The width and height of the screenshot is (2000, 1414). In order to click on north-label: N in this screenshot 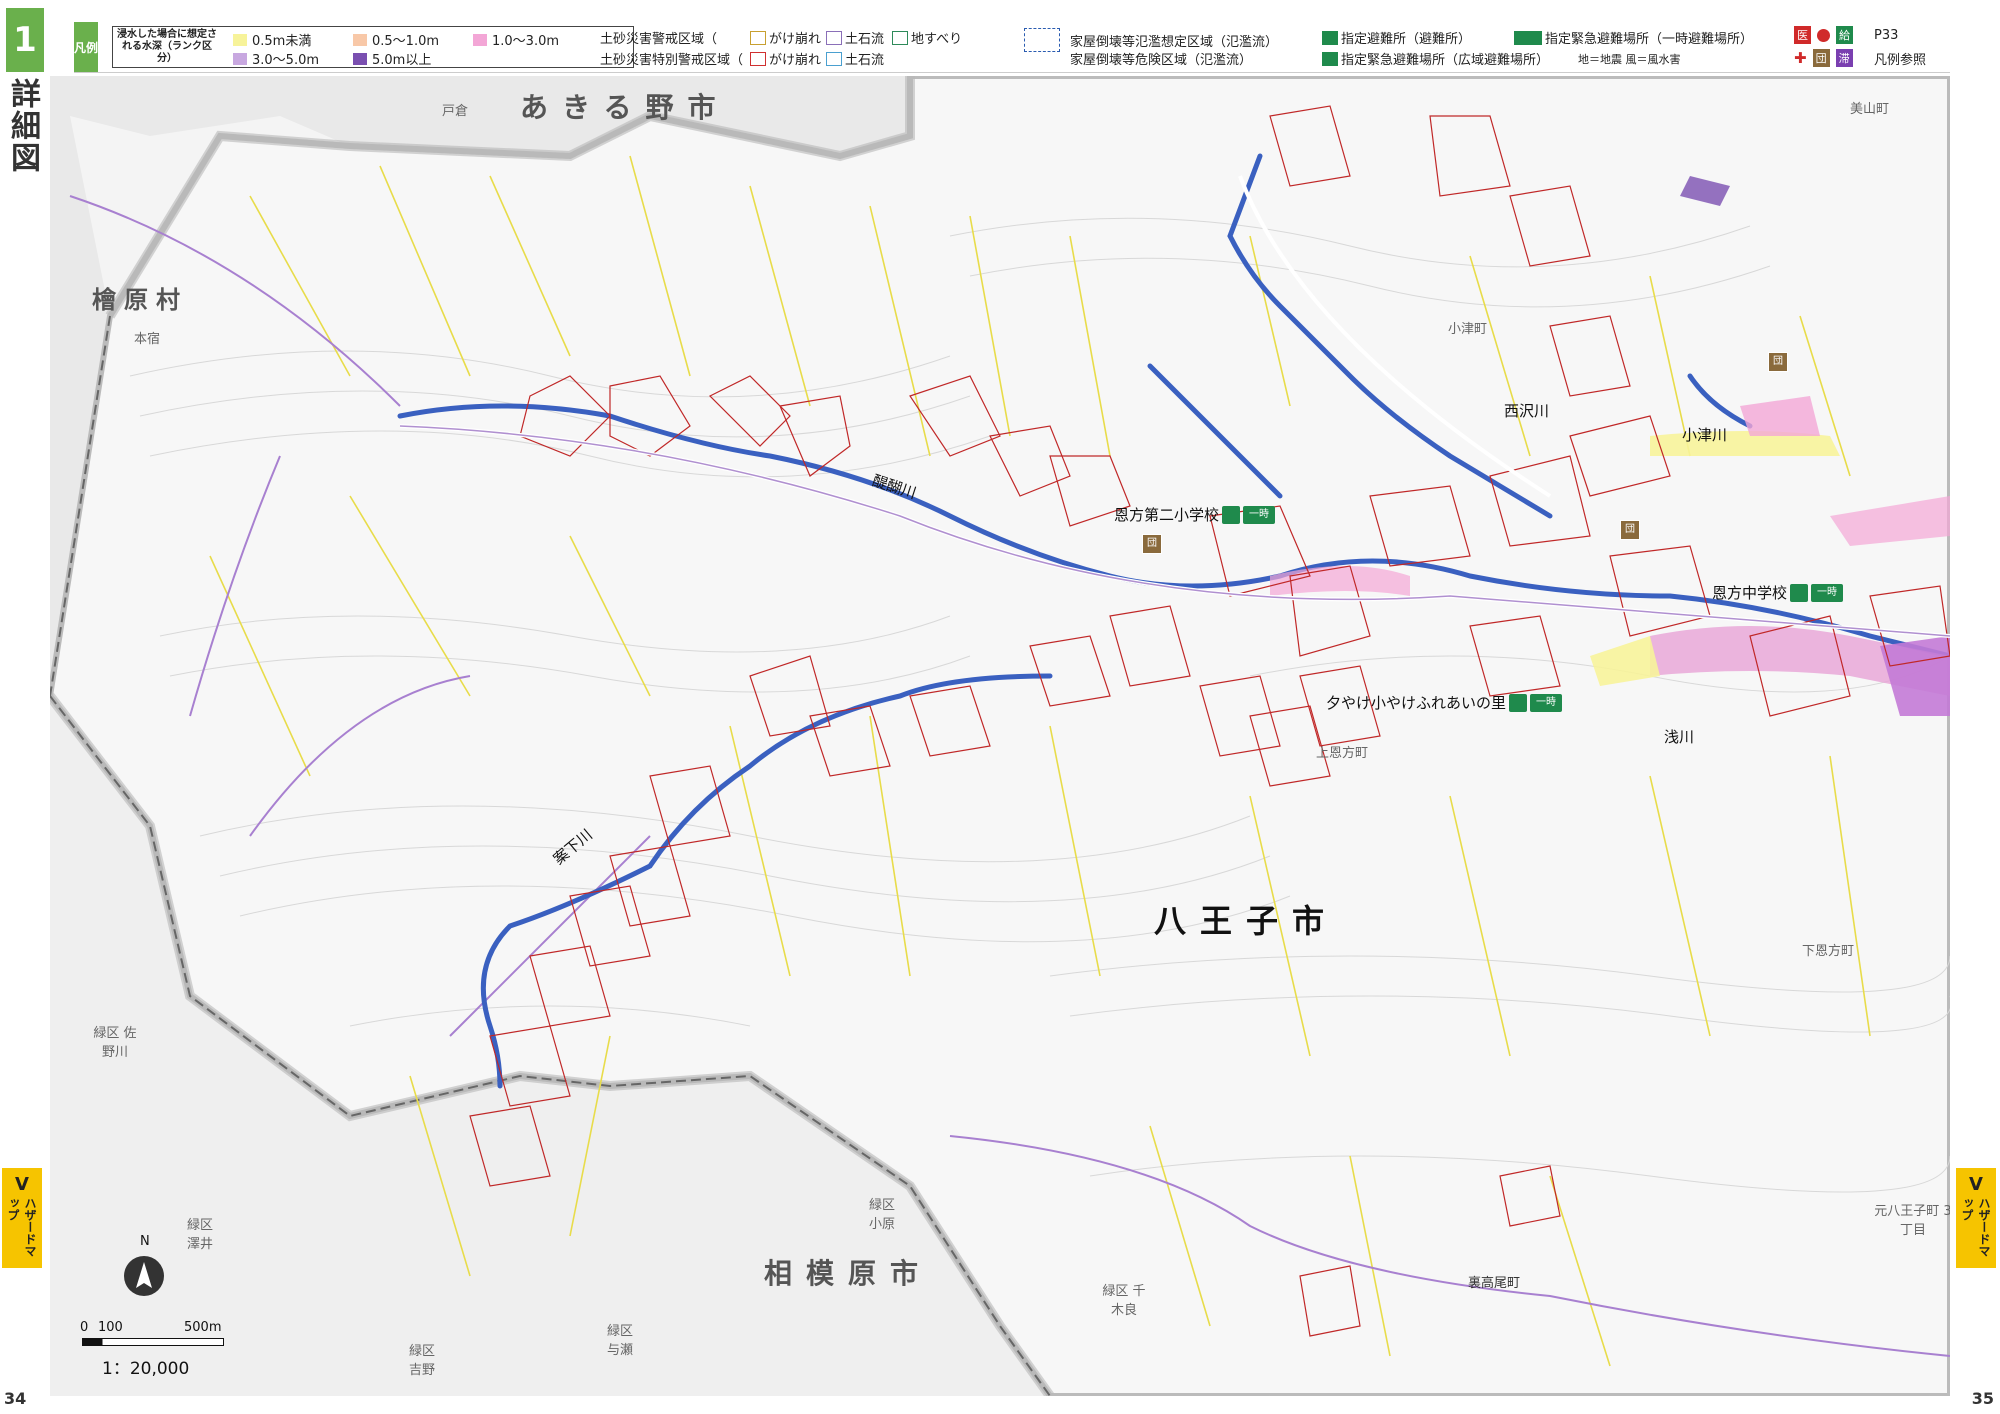, I will do `click(145, 1241)`.